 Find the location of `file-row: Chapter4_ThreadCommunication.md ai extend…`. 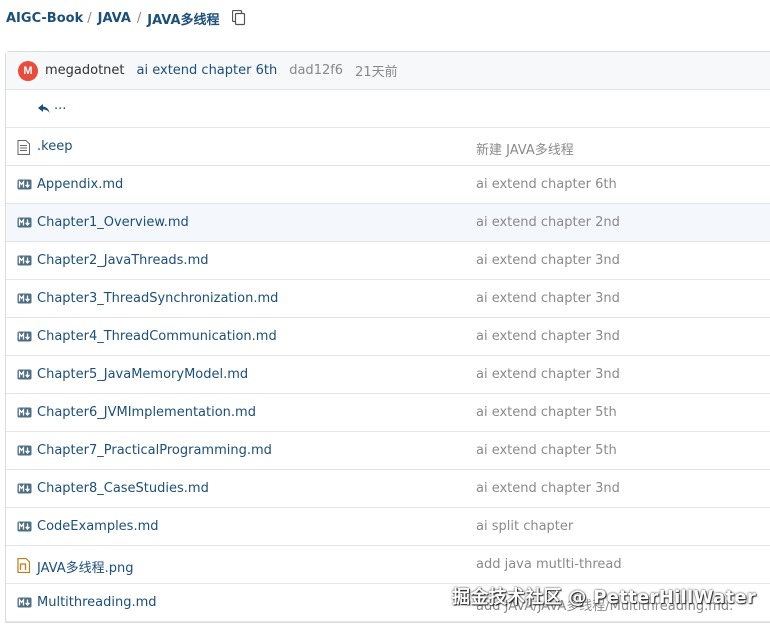

file-row: Chapter4_ThreadCommunication.md ai extend… is located at coordinates (388, 337).